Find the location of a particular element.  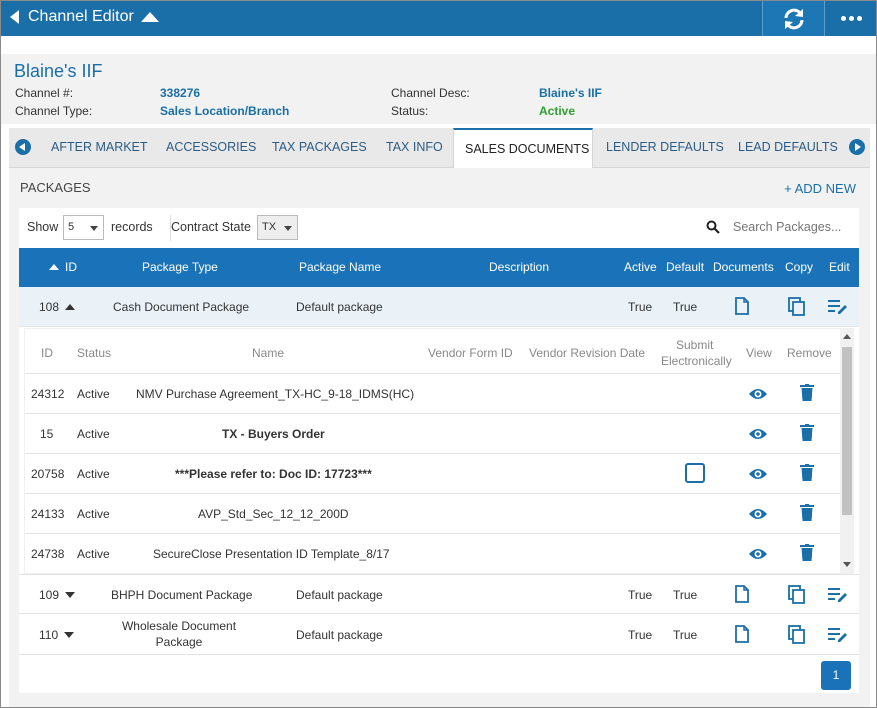

collapse-caret-icon is located at coordinates (70, 307).